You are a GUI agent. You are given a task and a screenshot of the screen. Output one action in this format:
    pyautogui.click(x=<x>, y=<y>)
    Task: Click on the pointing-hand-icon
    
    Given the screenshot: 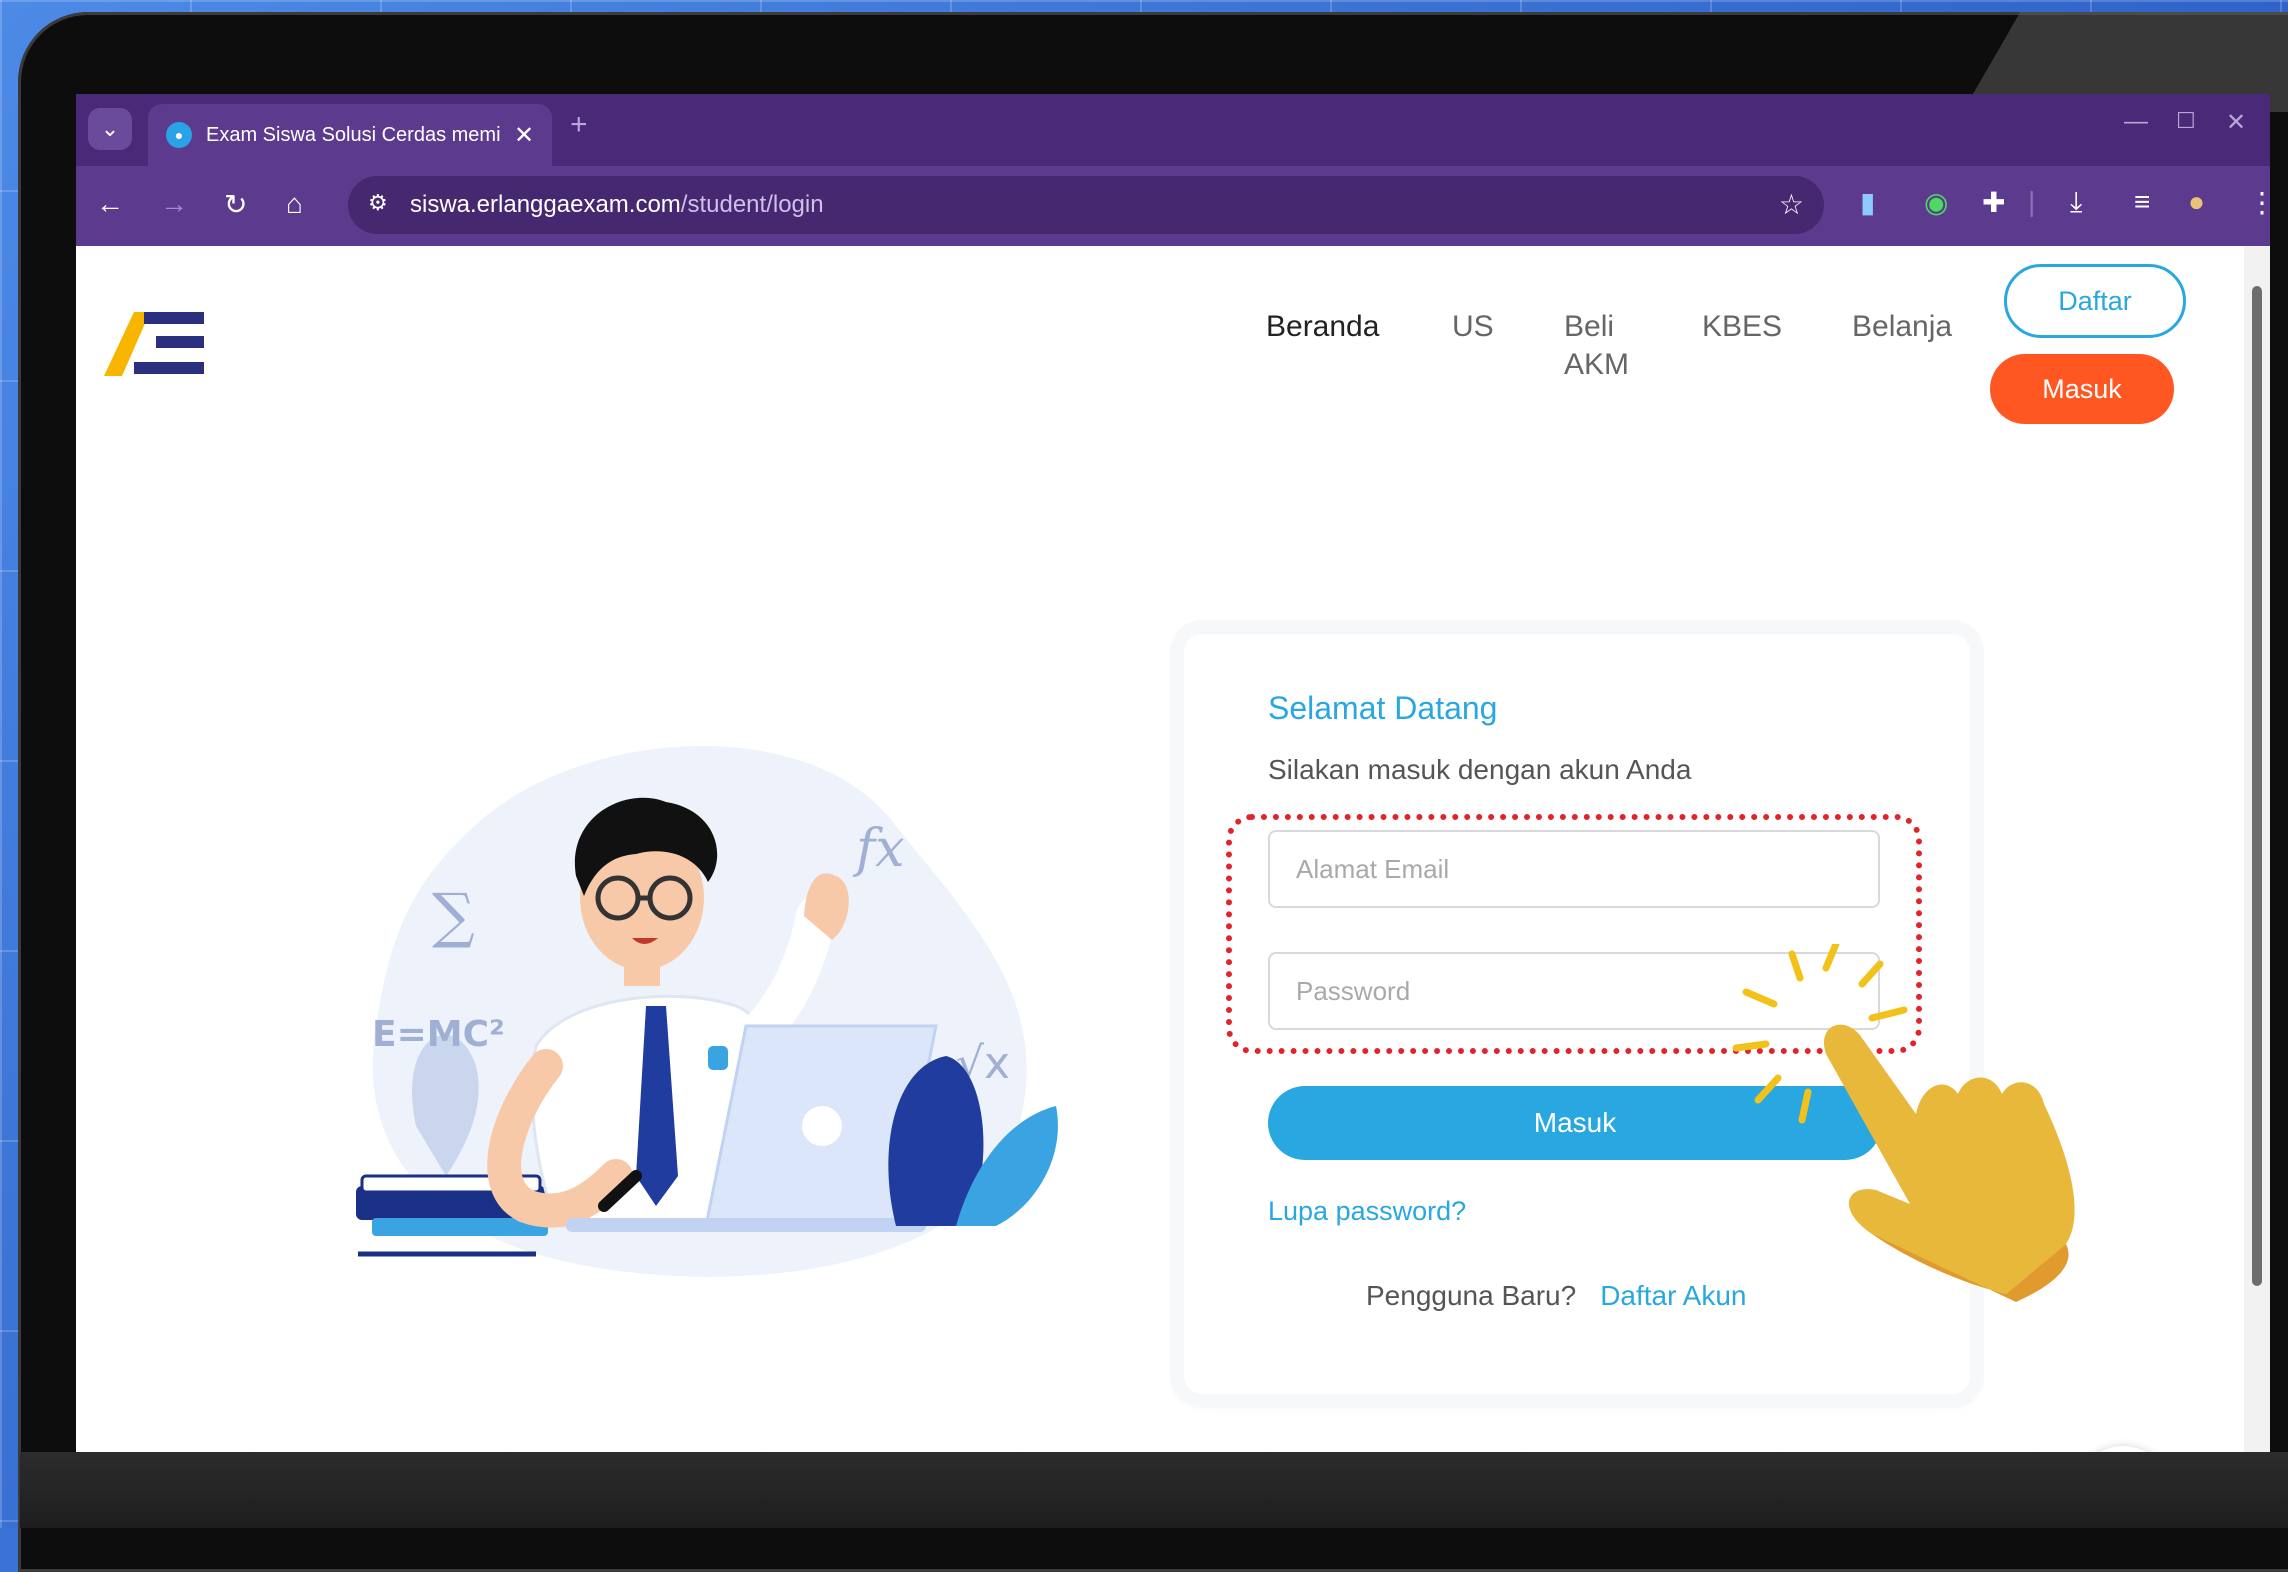 What is the action you would take?
    pyautogui.click(x=1903, y=1123)
    